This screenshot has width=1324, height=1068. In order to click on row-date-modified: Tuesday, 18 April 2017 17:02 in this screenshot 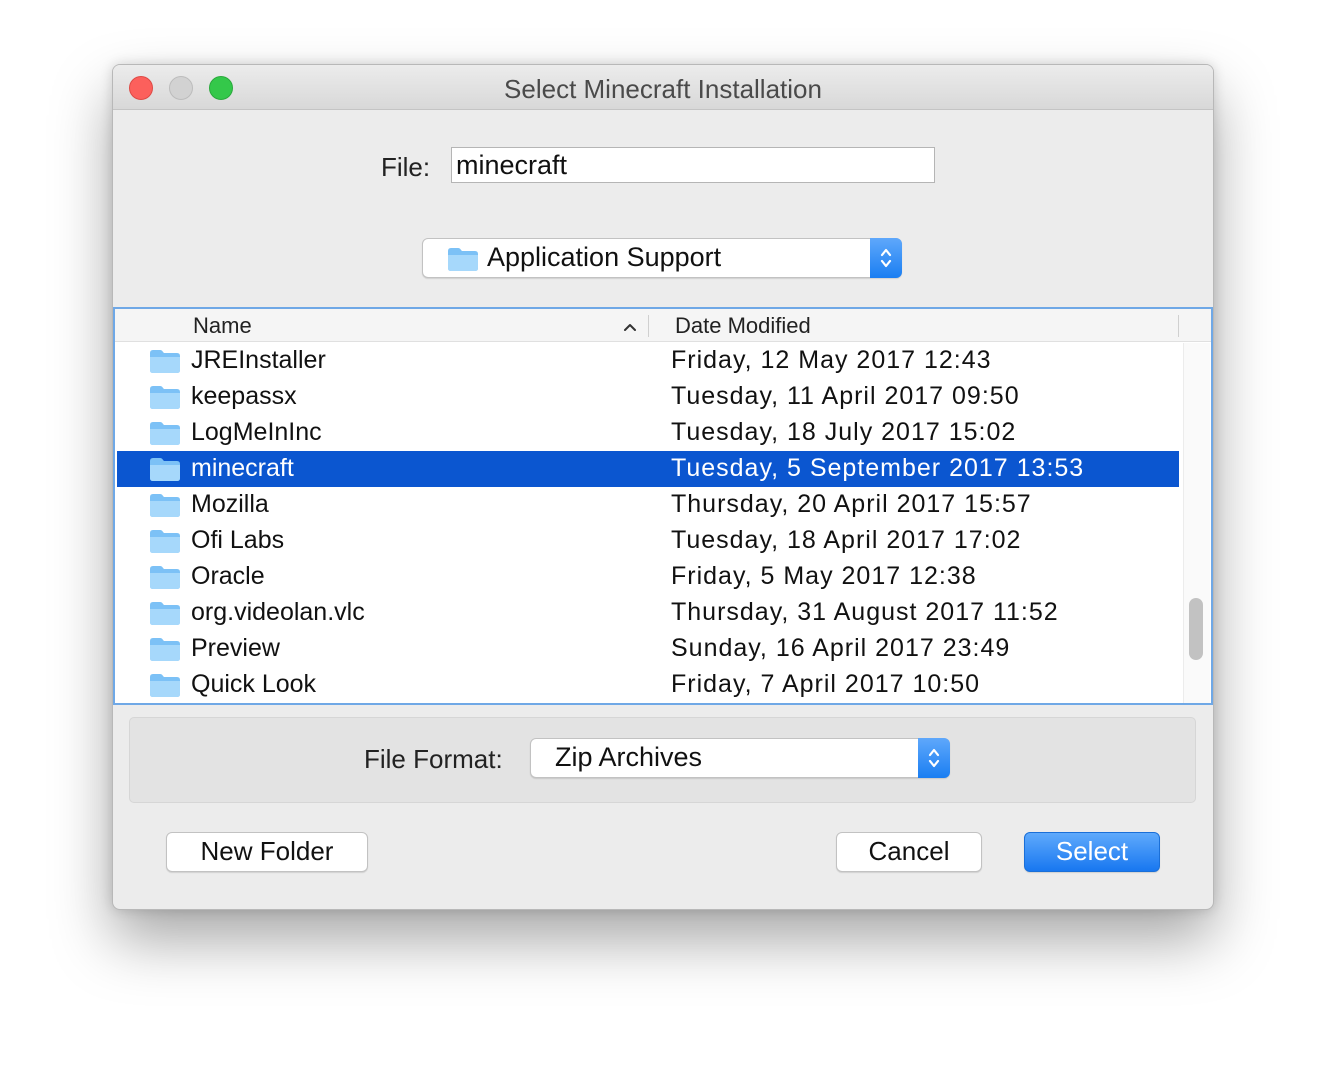, I will do `click(846, 540)`.